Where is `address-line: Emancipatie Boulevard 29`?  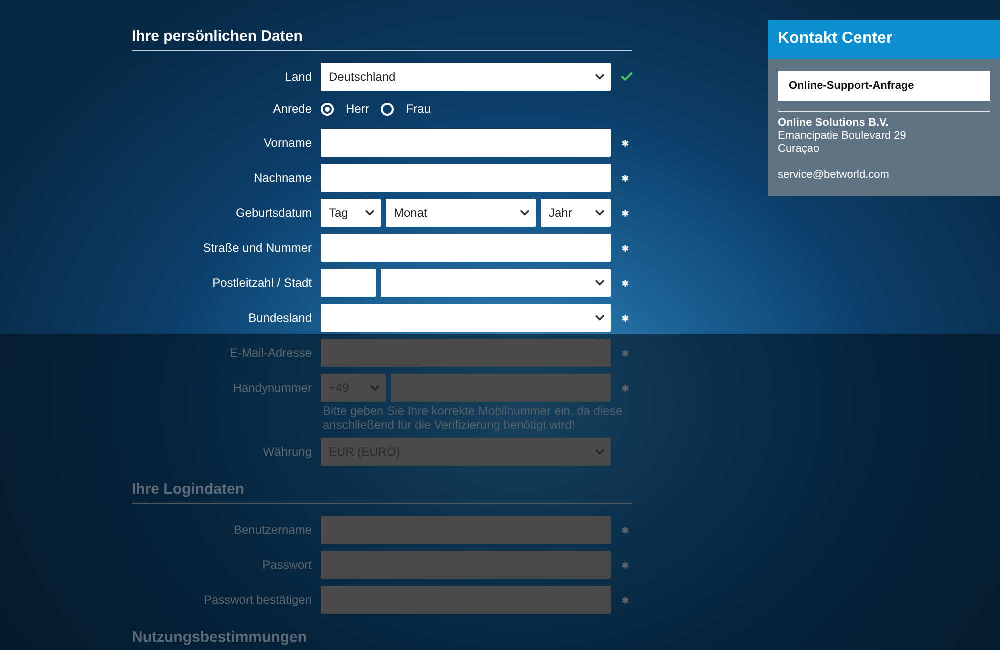
address-line: Emancipatie Boulevard 29 is located at coordinates (843, 136).